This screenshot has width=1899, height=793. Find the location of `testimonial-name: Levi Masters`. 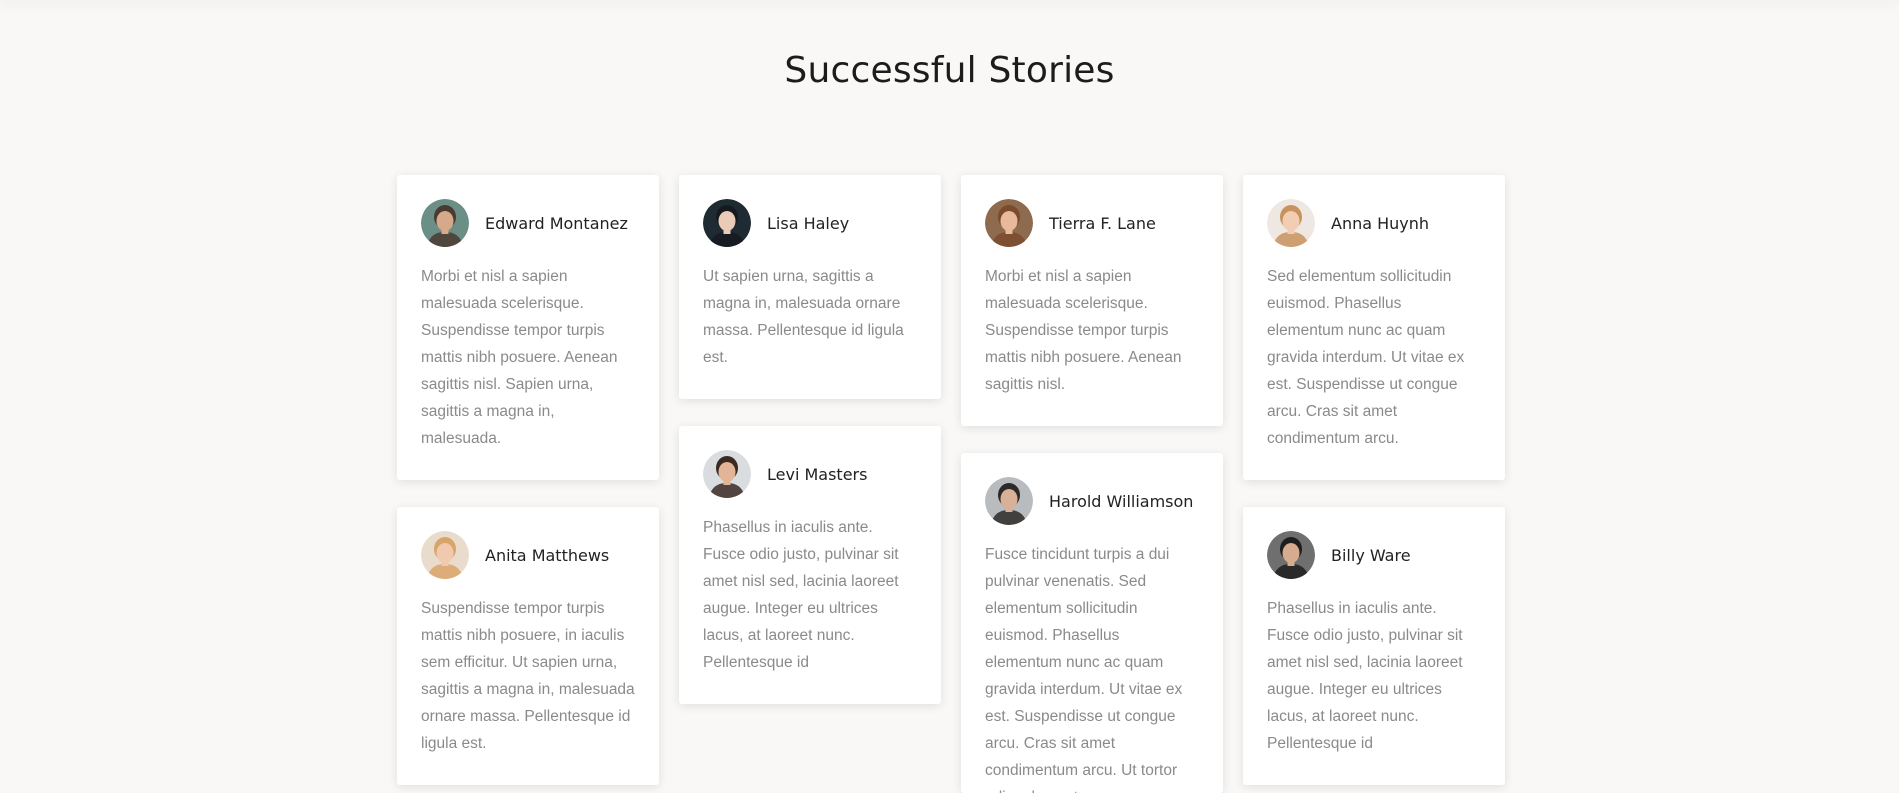

testimonial-name: Levi Masters is located at coordinates (817, 474).